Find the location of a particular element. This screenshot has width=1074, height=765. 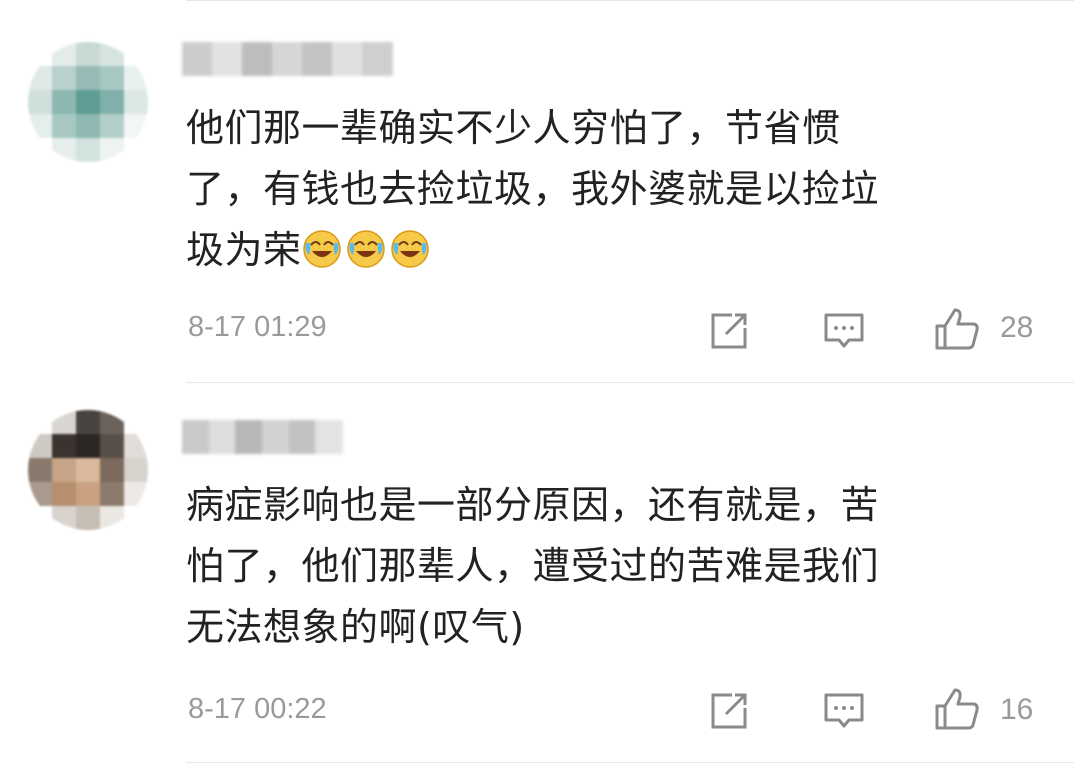

like-count: 28 is located at coordinates (1017, 327).